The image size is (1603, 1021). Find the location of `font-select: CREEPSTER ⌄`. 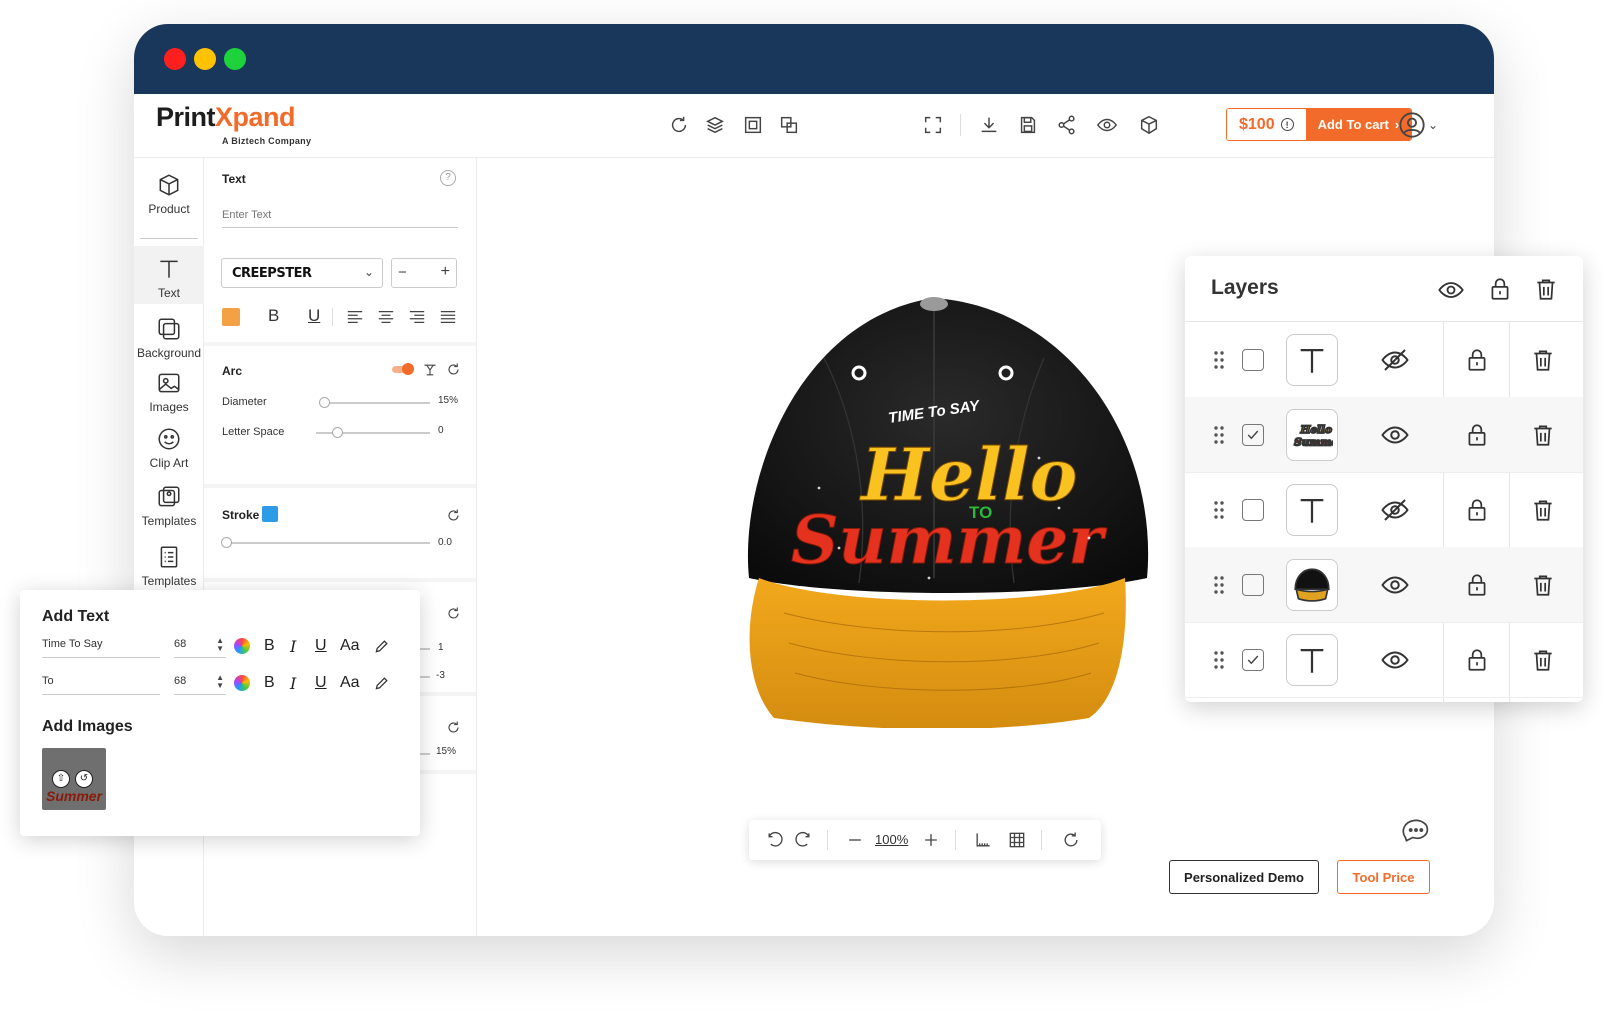

font-select: CREEPSTER ⌄ is located at coordinates (302, 273).